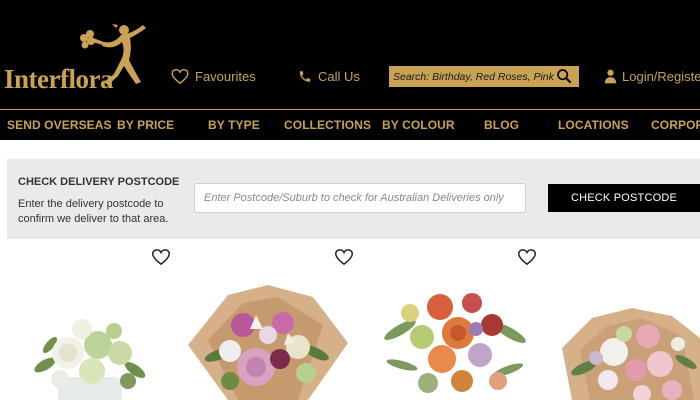 Image resolution: width=700 pixels, height=400 pixels. What do you see at coordinates (475, 76) in the screenshot?
I see `search-input` at bounding box center [475, 76].